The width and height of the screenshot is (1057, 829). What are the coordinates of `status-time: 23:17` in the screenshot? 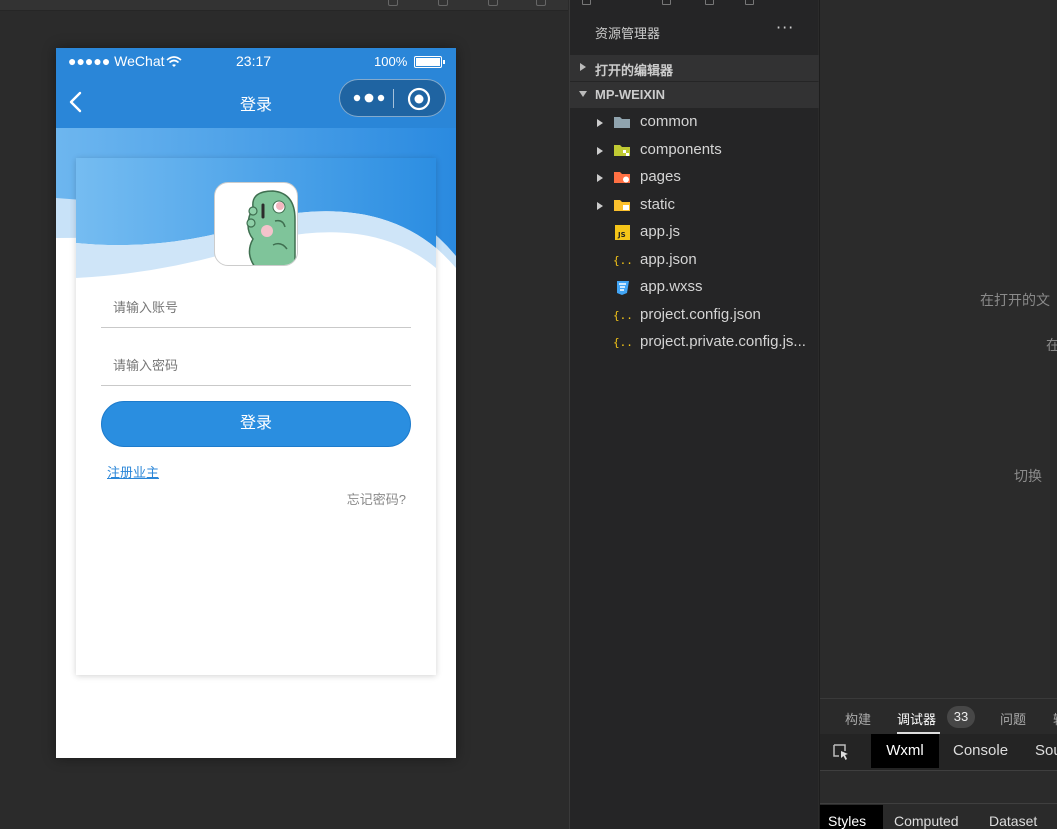 It's located at (254, 61).